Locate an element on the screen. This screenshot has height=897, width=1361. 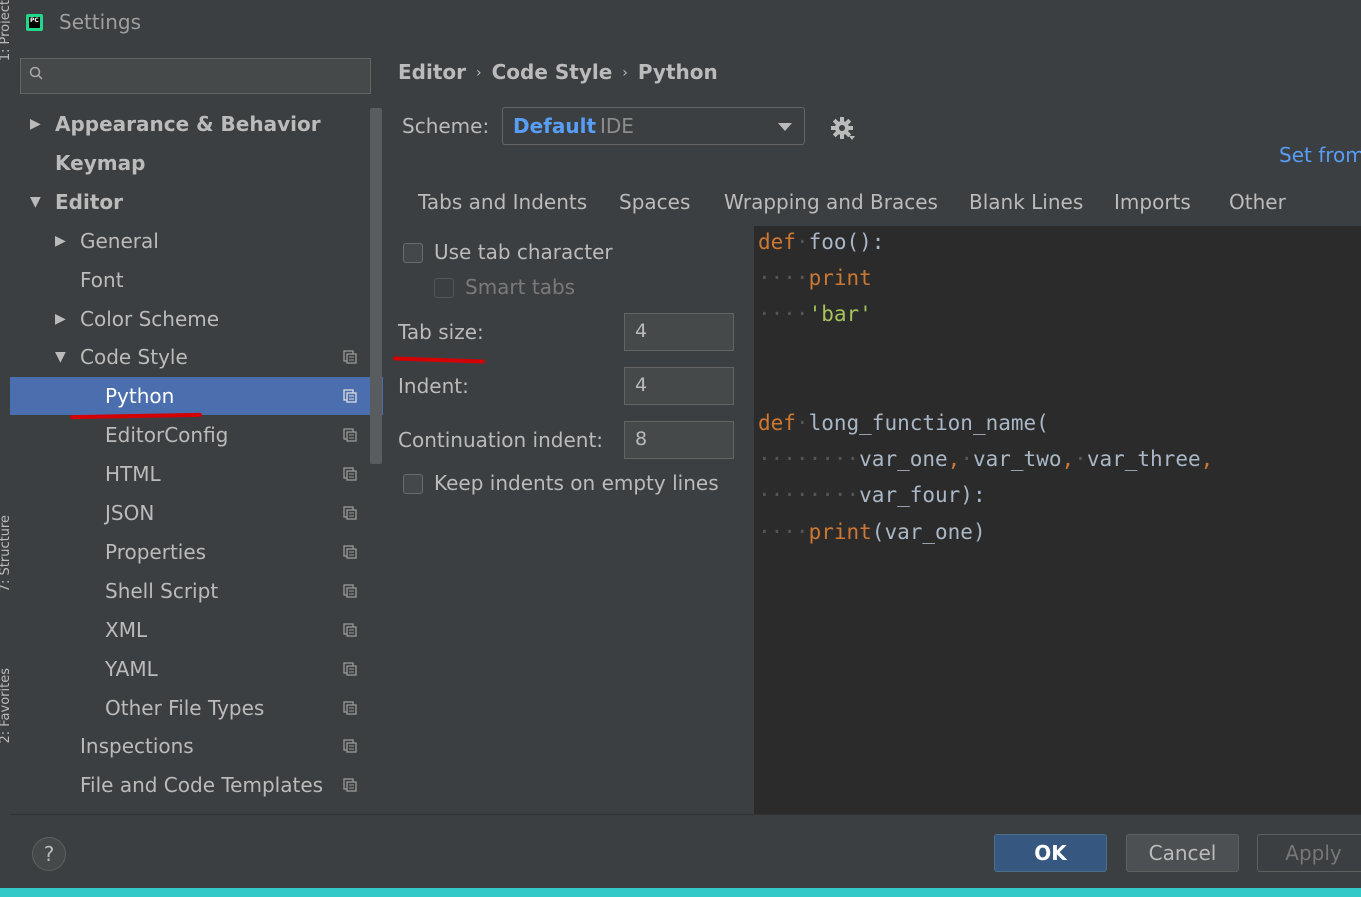
tree-item-properties: Properties is located at coordinates (196, 552).